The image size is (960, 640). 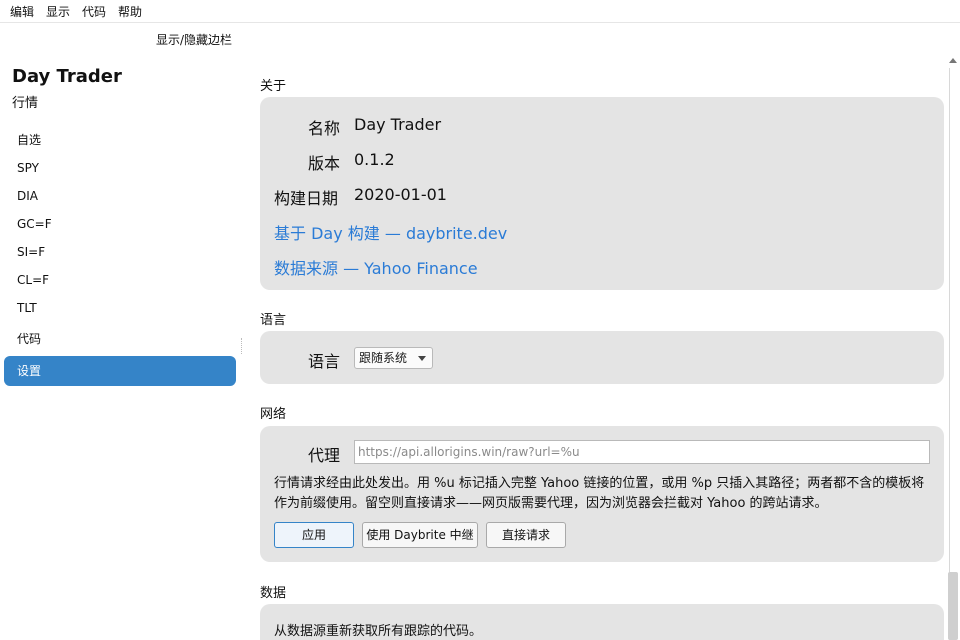 What do you see at coordinates (22, 11) in the screenshot?
I see `menu-edit: 编辑` at bounding box center [22, 11].